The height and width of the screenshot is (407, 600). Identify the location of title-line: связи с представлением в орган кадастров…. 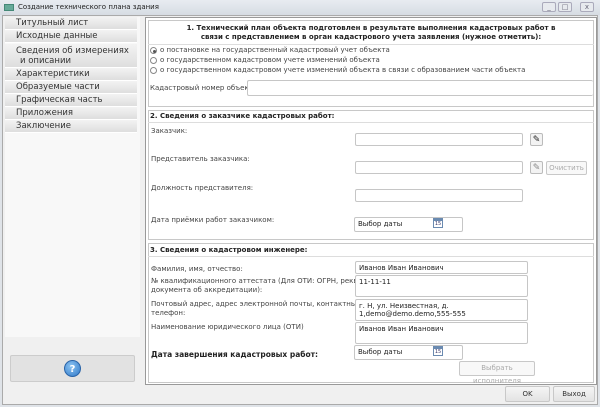
(371, 37).